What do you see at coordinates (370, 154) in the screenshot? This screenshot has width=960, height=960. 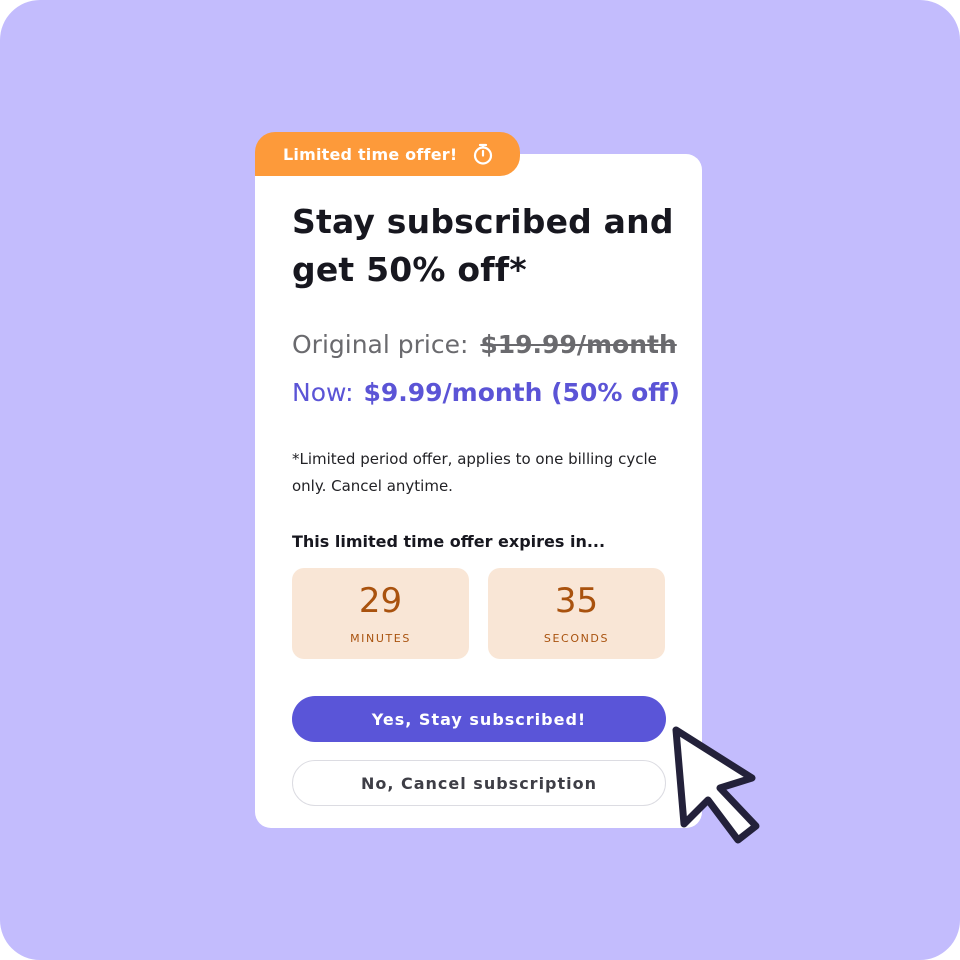 I see `limited-offer-badge-label: Limited time offer!` at bounding box center [370, 154].